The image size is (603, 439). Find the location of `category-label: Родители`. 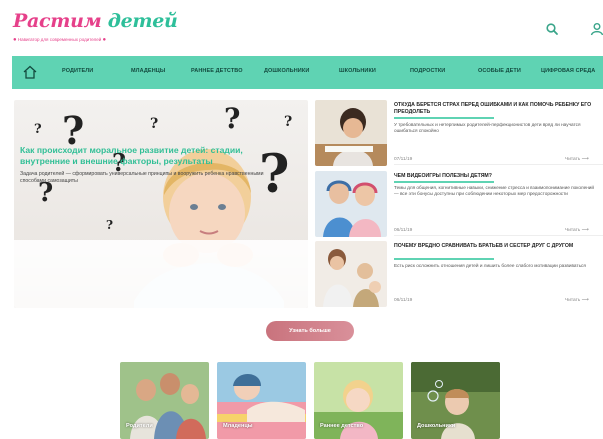

category-label: Родители is located at coordinates (139, 426).